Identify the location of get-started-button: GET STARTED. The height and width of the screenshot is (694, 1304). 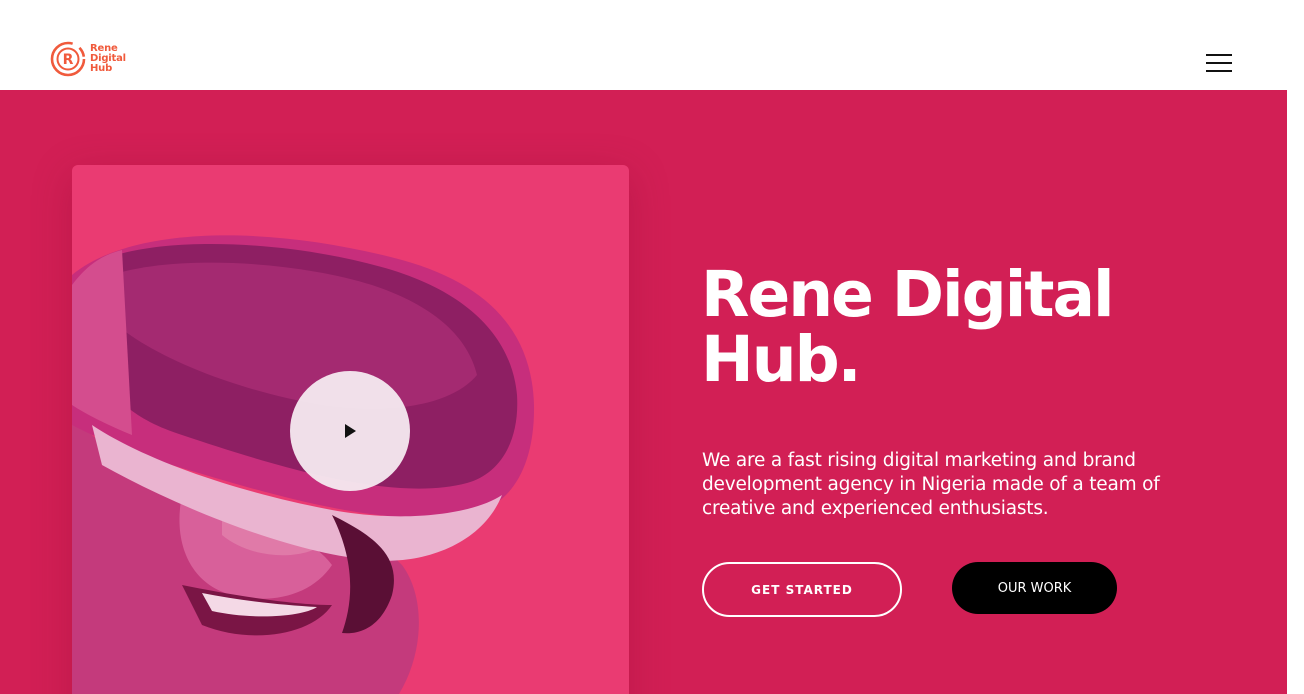
(802, 589).